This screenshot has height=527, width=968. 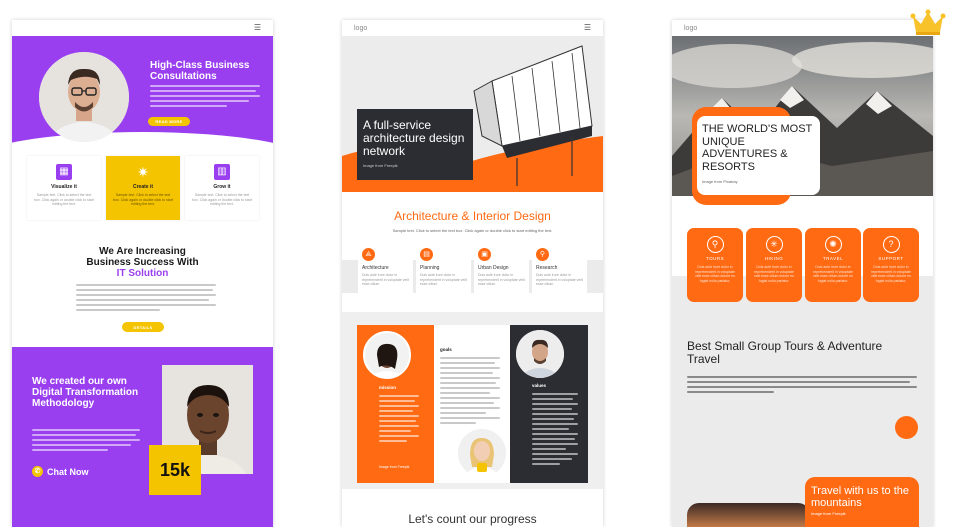 I want to click on sunset-image, so click(x=748, y=515).